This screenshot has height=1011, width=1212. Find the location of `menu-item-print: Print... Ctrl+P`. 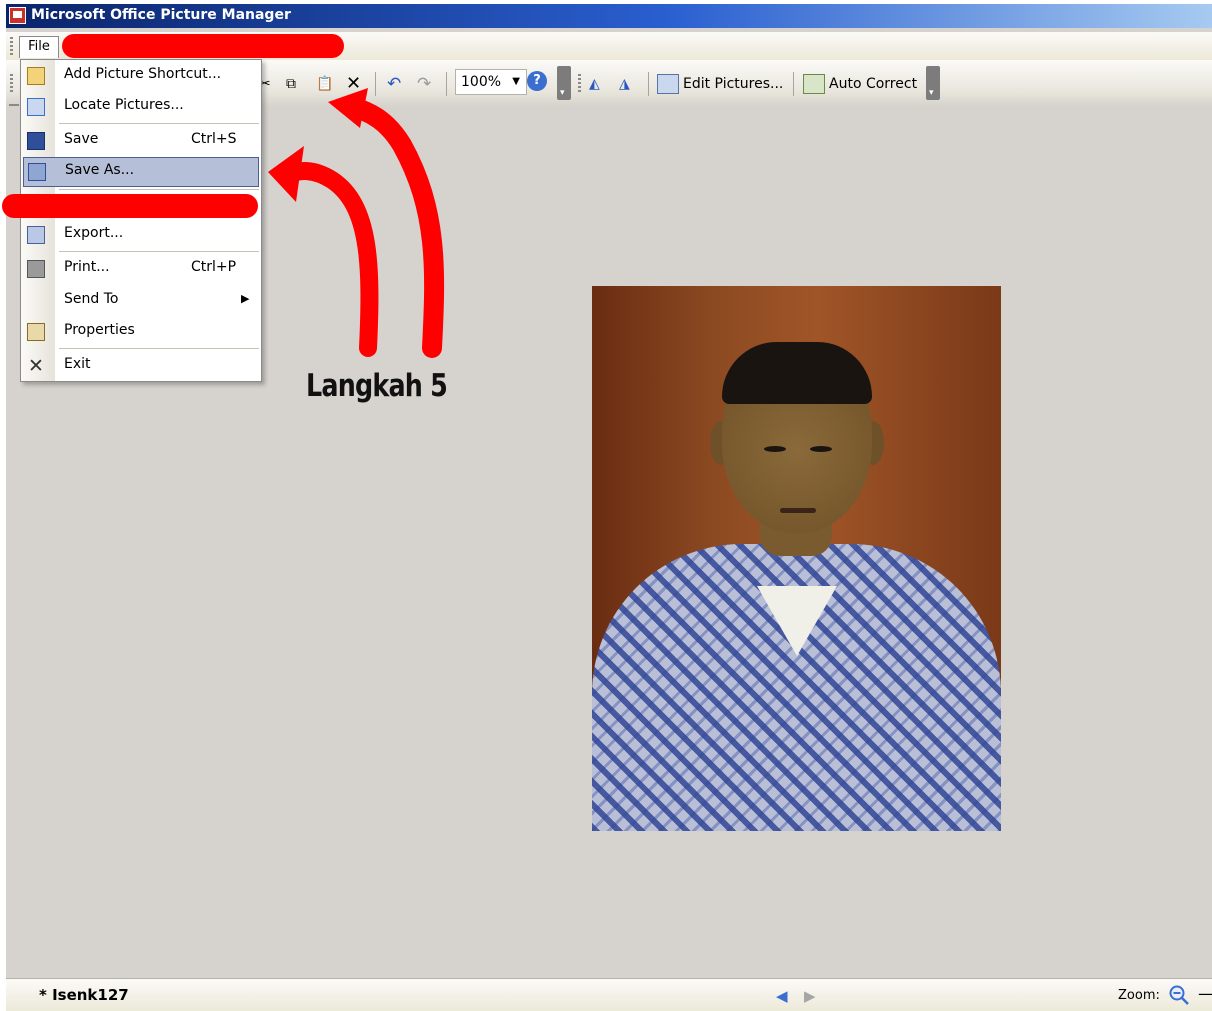

menu-item-print: Print... Ctrl+P is located at coordinates (141, 269).